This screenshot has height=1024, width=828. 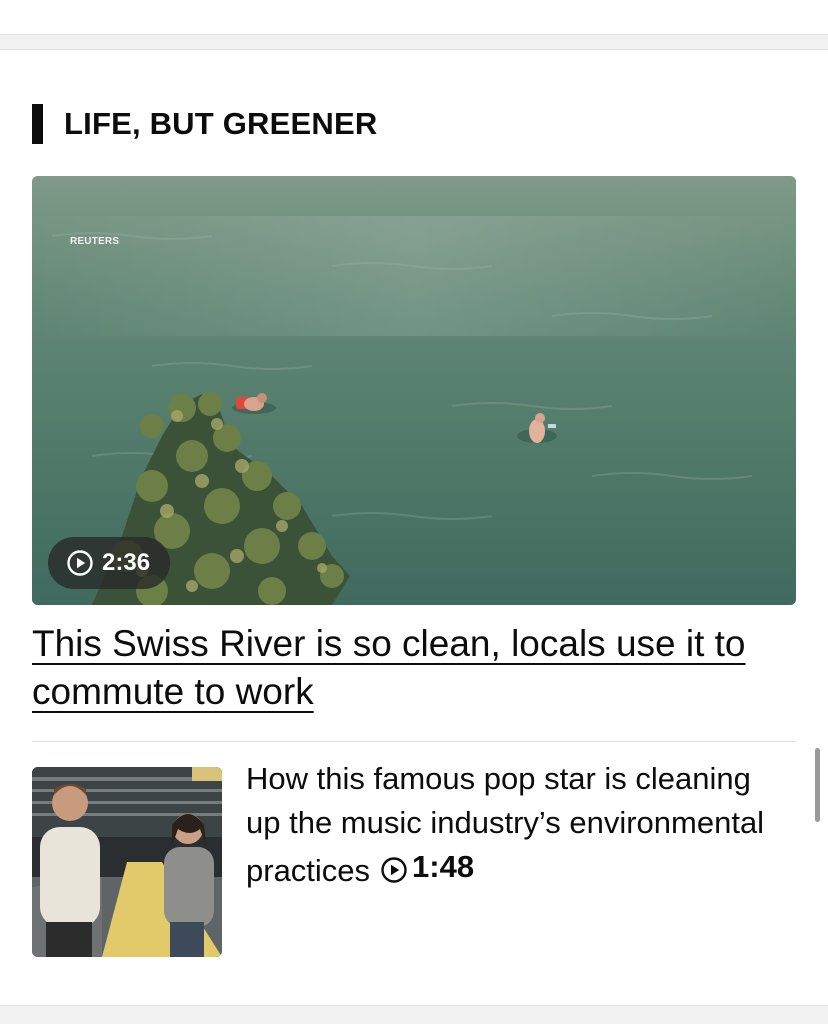 I want to click on section-header: LIFE, BUT GREENER, so click(x=204, y=124).